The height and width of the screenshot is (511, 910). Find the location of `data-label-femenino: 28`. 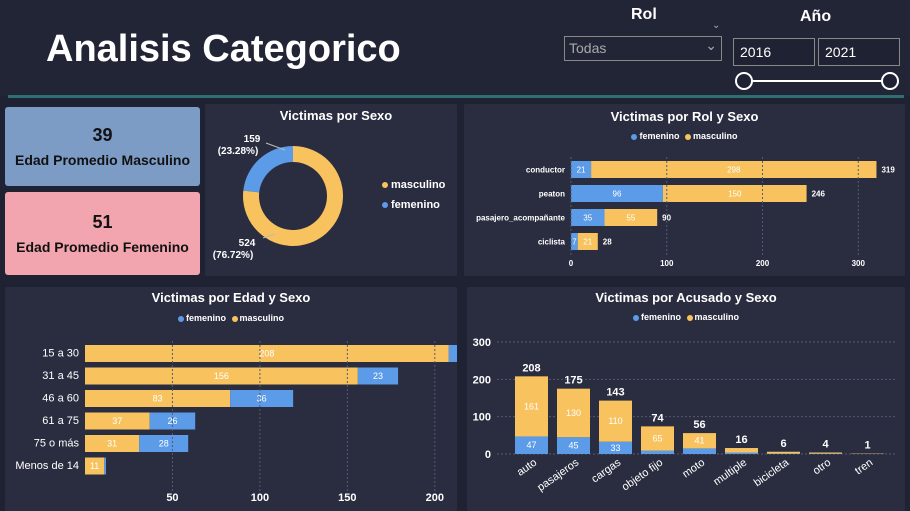

data-label-femenino: 28 is located at coordinates (164, 444).